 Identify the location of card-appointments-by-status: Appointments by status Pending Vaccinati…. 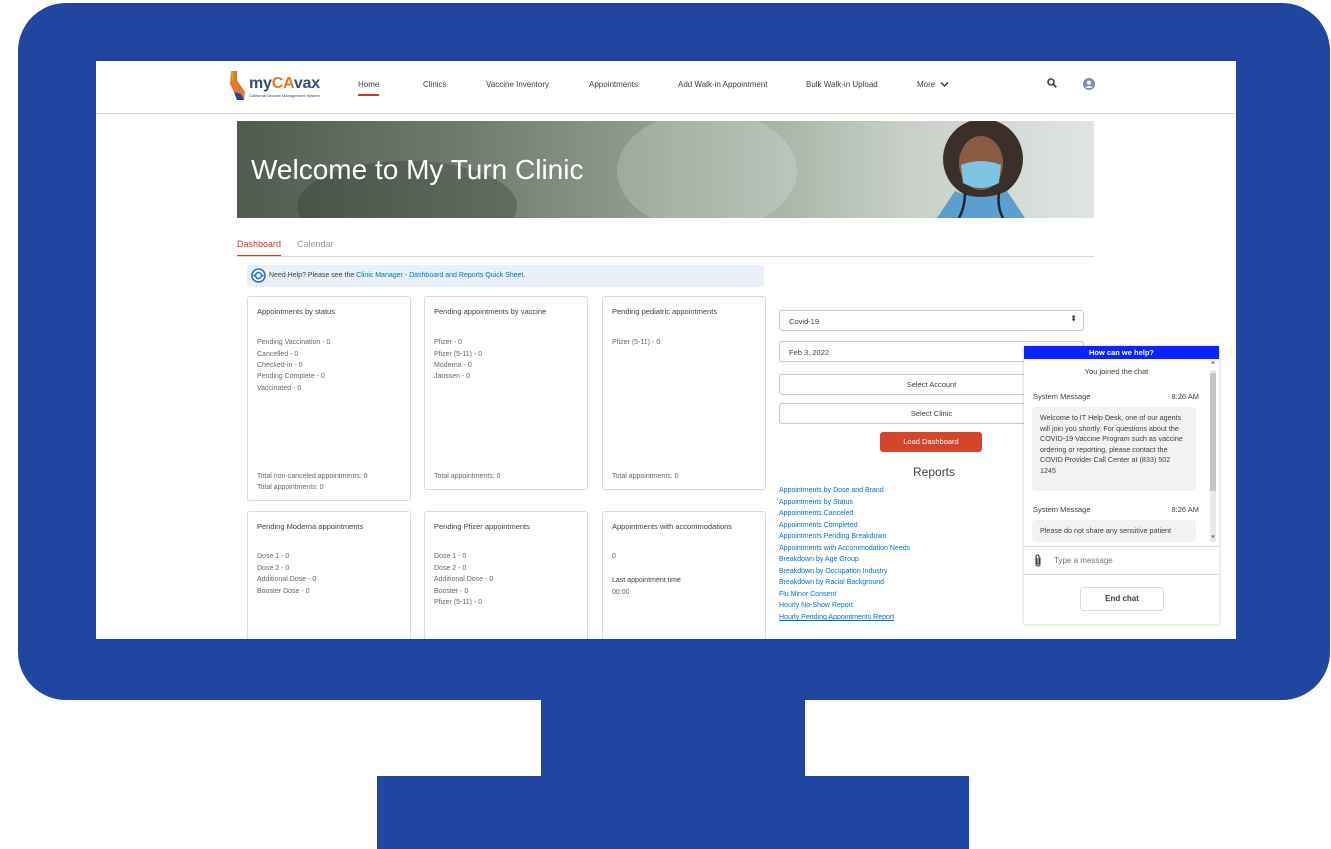
(329, 398).